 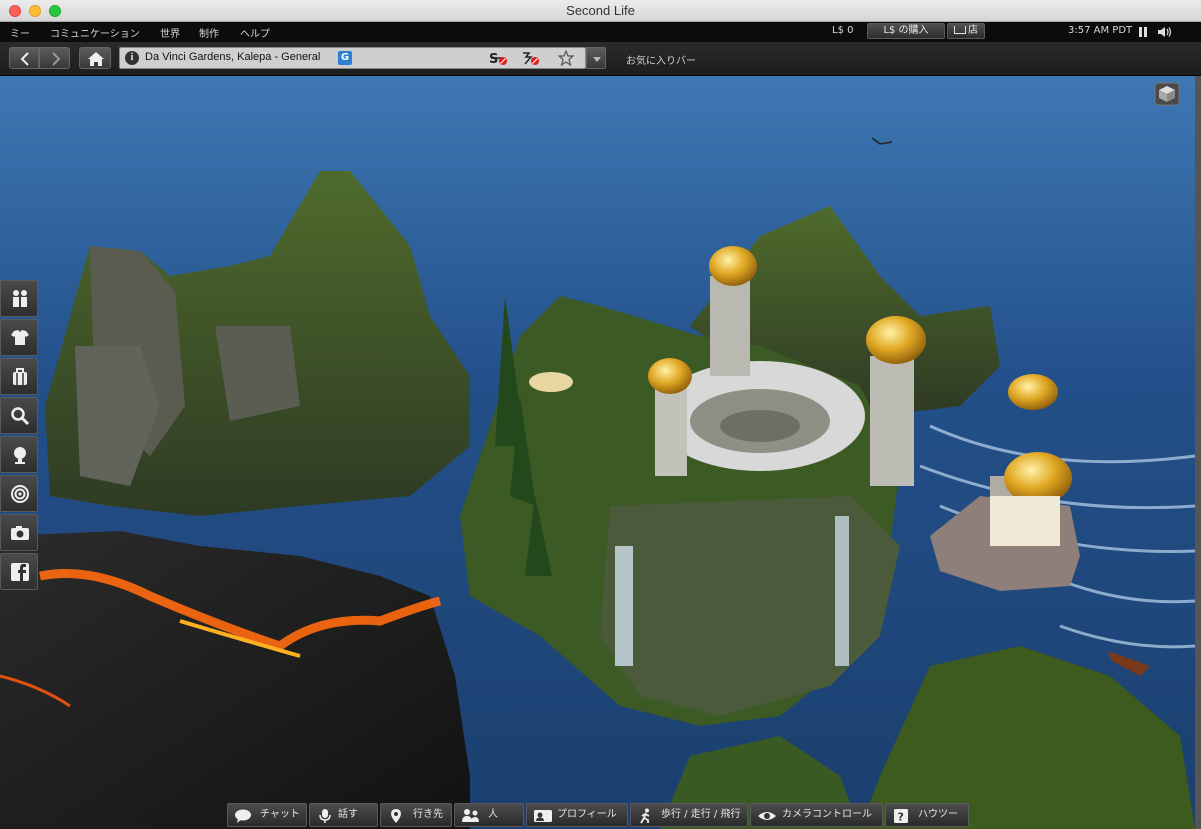 I want to click on menu-communicate: コミュニケーション, so click(x=95, y=32).